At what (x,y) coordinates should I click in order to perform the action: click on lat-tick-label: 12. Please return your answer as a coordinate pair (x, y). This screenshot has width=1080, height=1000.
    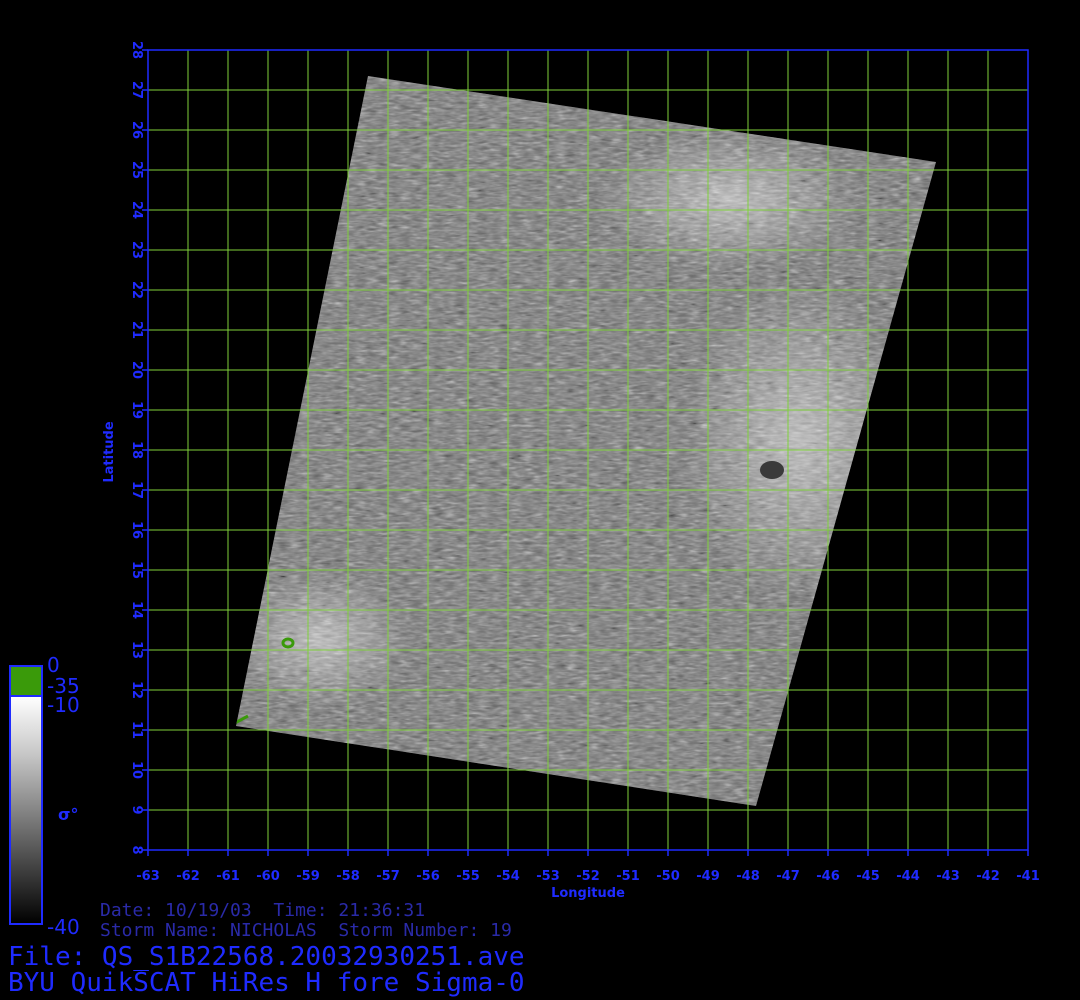
    Looking at the image, I should click on (136, 690).